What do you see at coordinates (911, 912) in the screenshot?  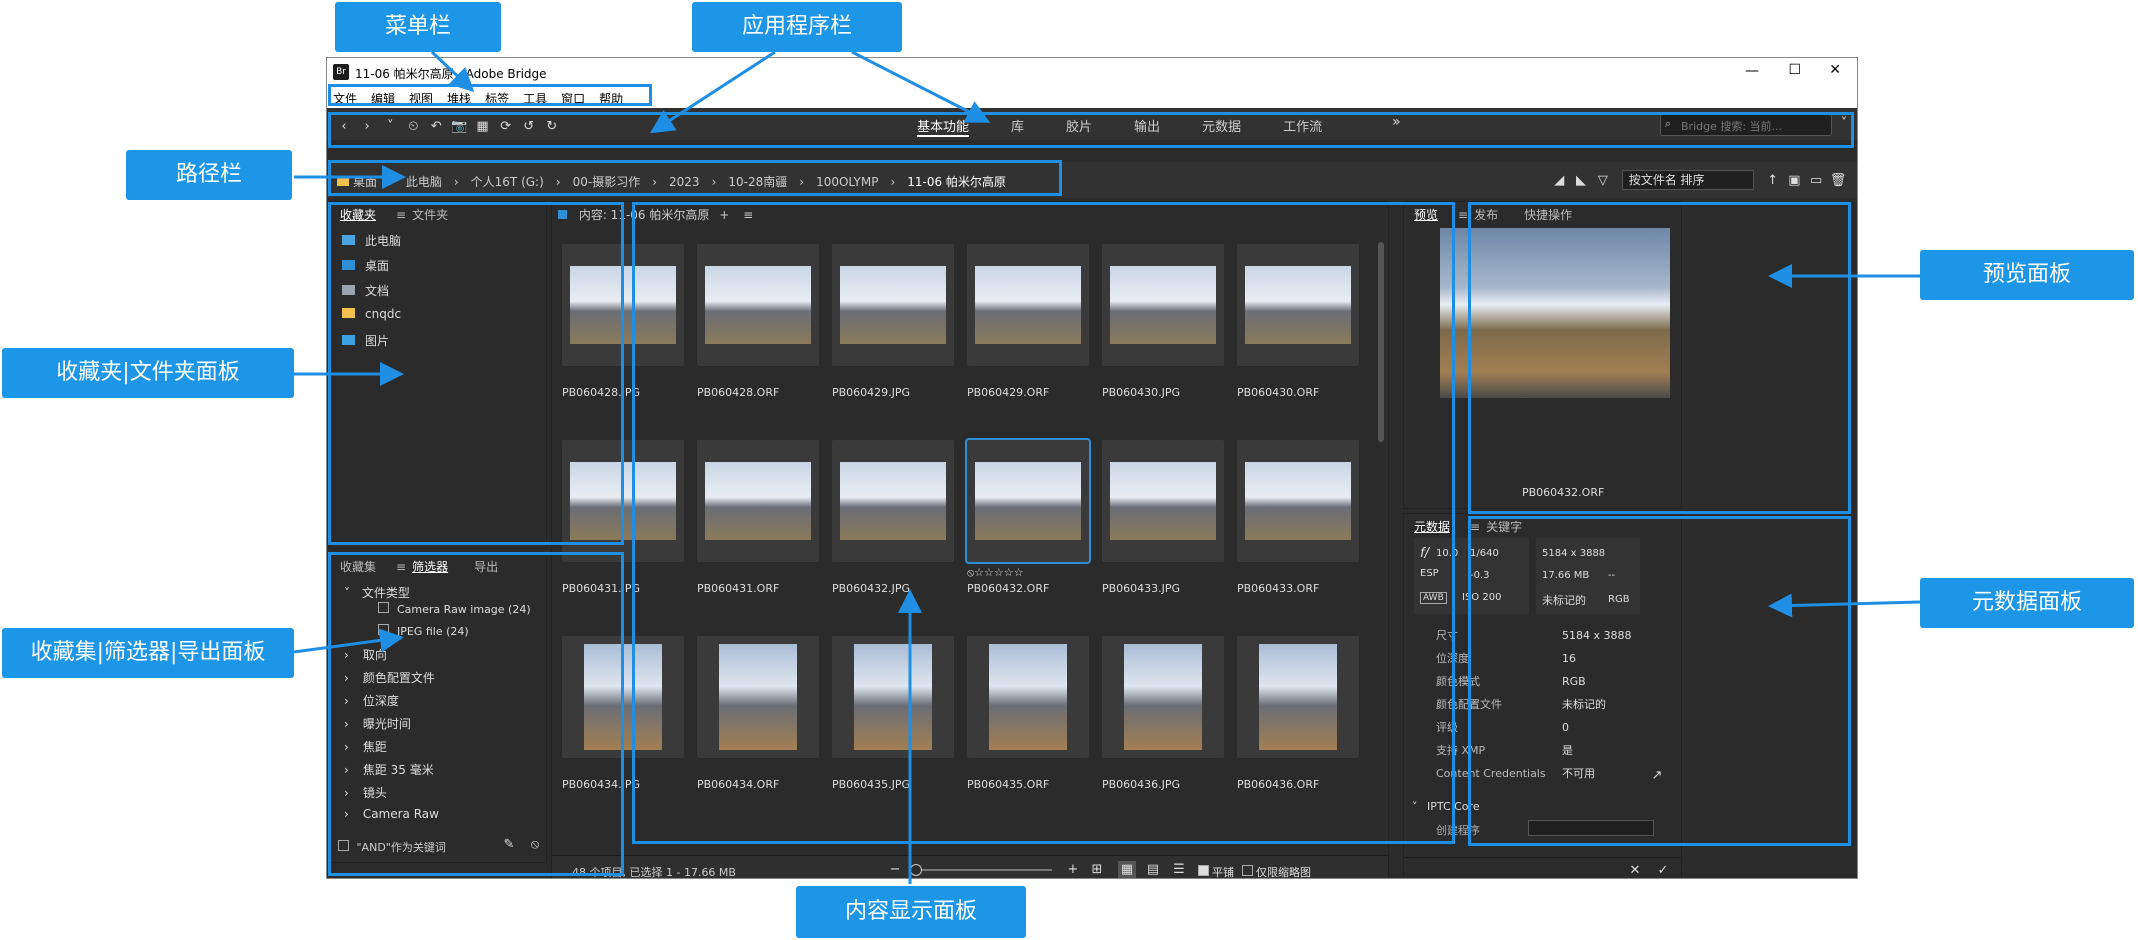 I see `callout-content: 内容显示面板` at bounding box center [911, 912].